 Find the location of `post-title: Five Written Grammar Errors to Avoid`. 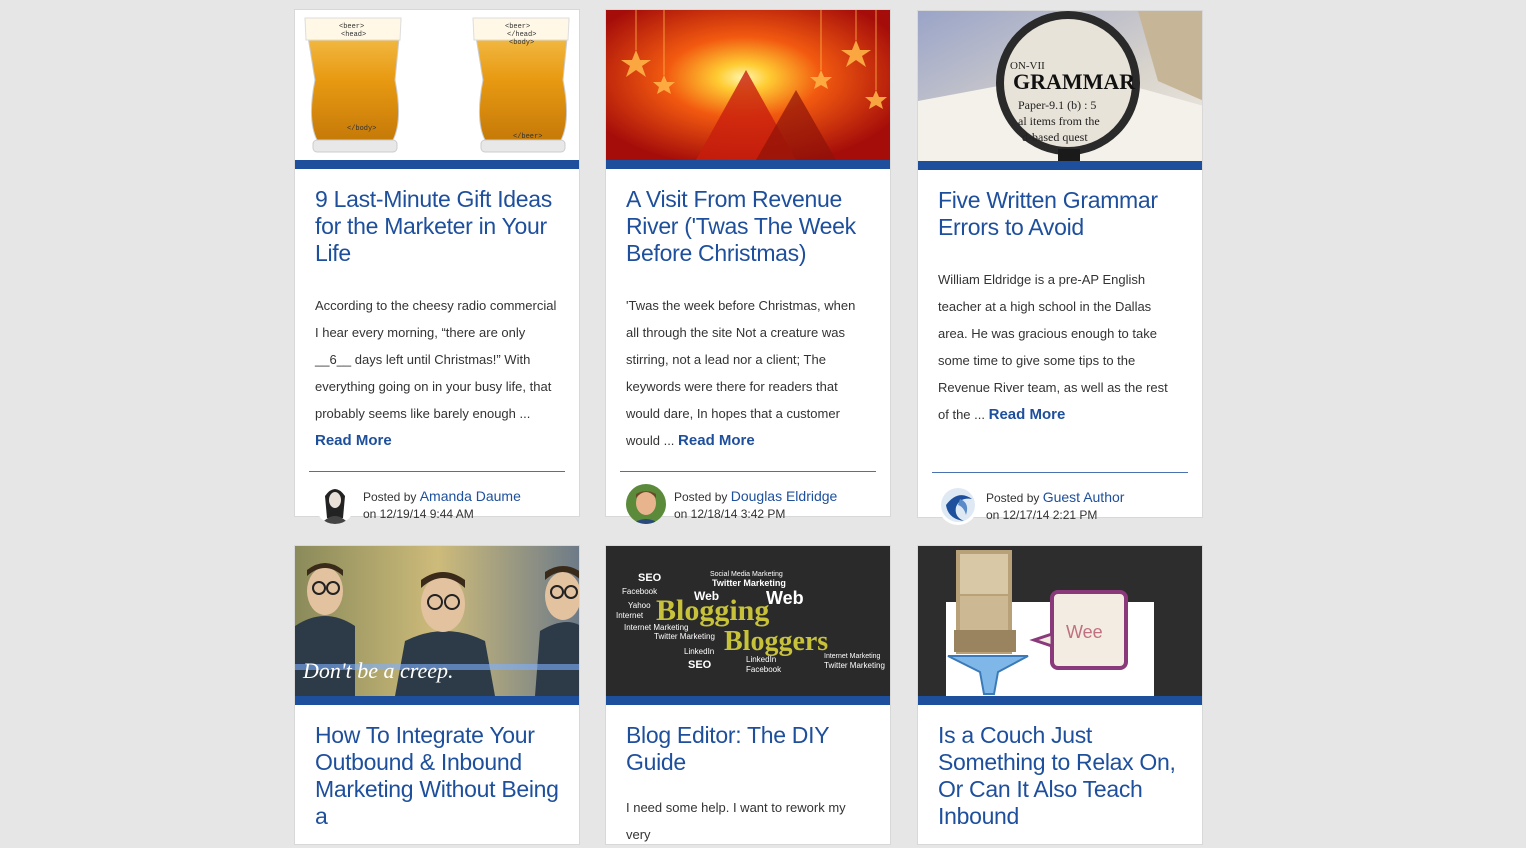

post-title: Five Written Grammar Errors to Avoid is located at coordinates (1060, 214).